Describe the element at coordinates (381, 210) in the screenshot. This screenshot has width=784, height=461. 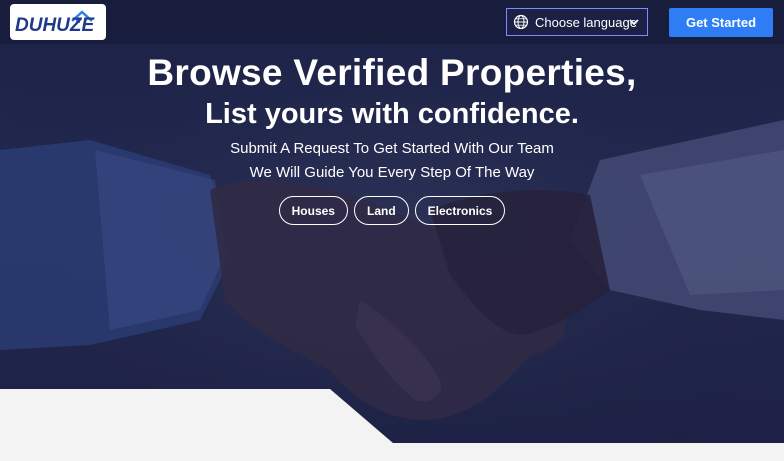
I see `category-land-button: Land` at that location.